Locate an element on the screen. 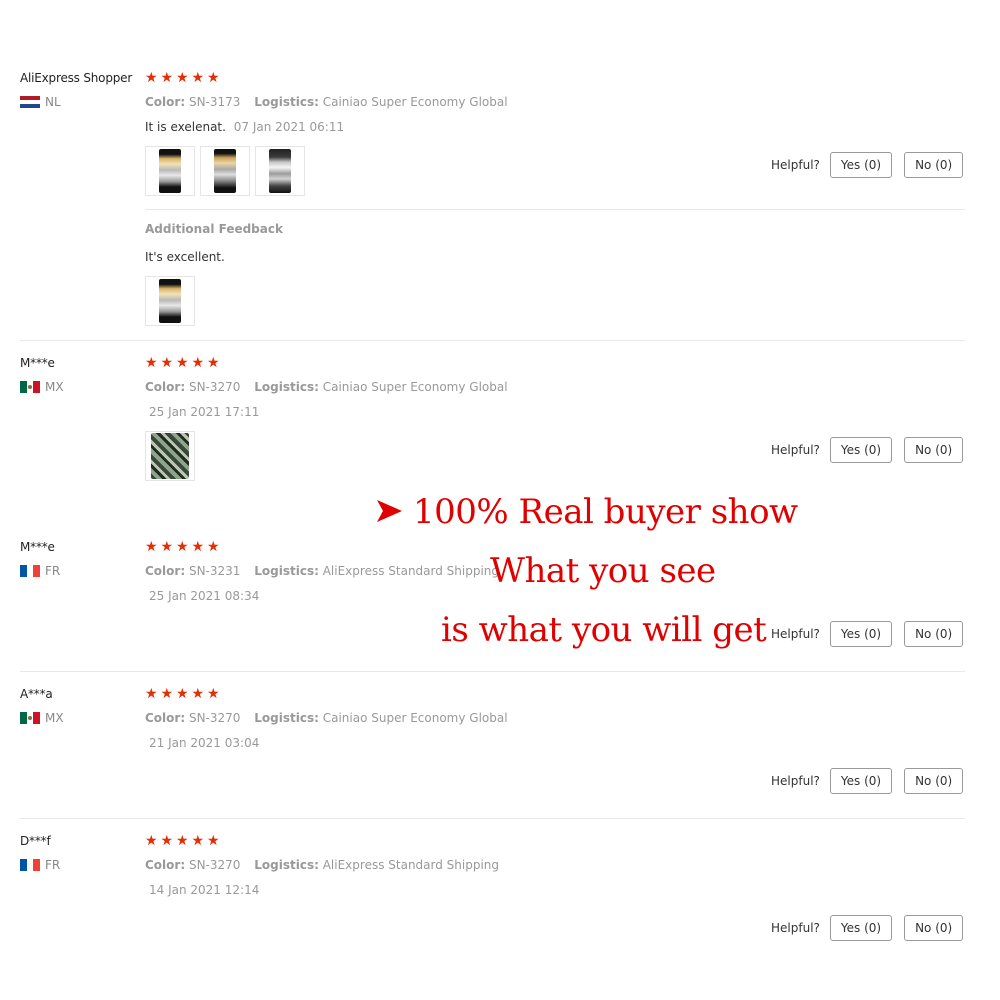 This screenshot has width=1000, height=1000. promo-line-1: 100% Real buyer show is located at coordinates (586, 512).